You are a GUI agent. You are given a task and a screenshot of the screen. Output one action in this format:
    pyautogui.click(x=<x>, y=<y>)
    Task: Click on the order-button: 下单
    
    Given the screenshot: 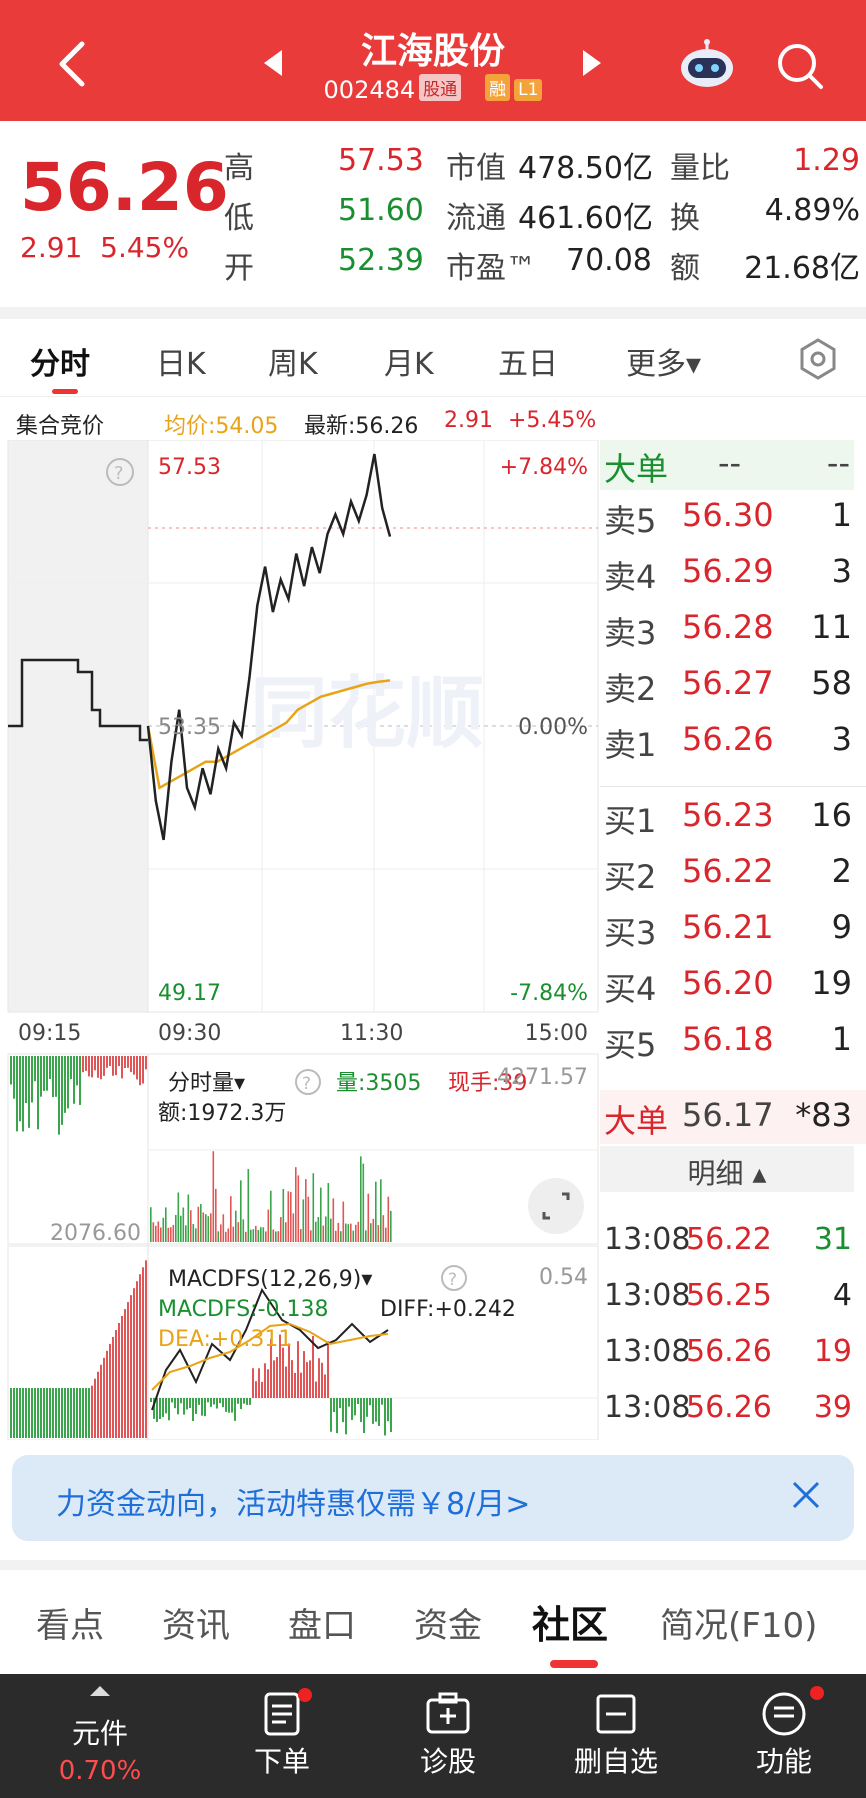 What is the action you would take?
    pyautogui.click(x=282, y=1736)
    